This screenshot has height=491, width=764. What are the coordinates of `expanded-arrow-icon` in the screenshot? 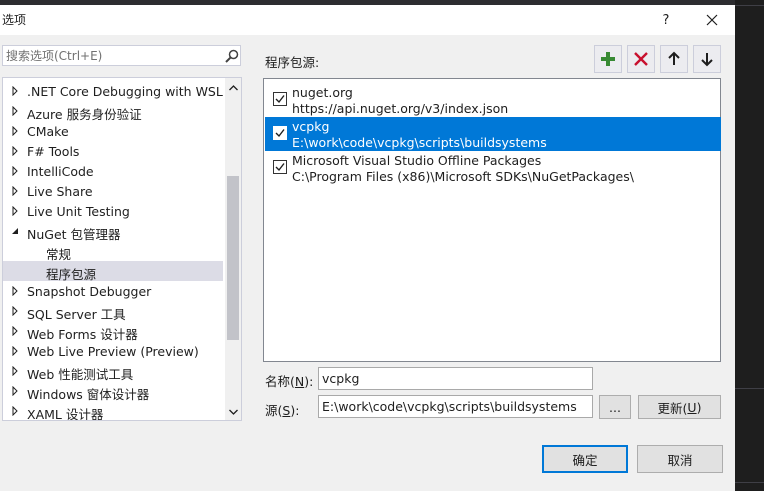 It's located at (15, 231).